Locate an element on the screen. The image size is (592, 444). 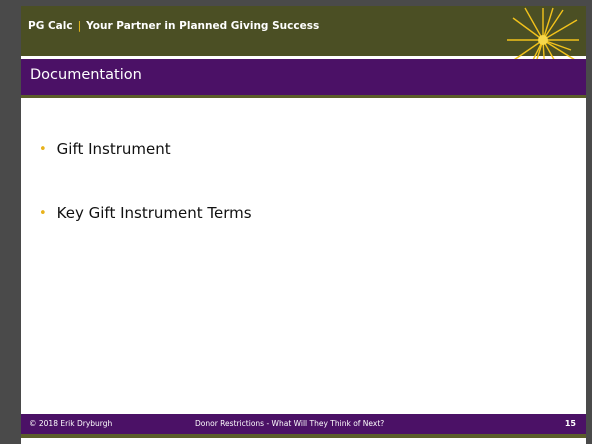
brand-name: PG Calc is located at coordinates (50, 26).